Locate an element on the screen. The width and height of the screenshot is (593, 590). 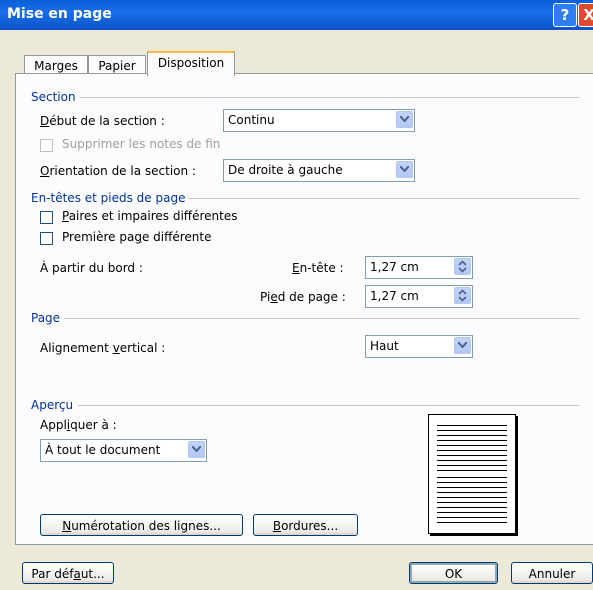
header-distance-spinner: 1,27 cm is located at coordinates (419, 267).